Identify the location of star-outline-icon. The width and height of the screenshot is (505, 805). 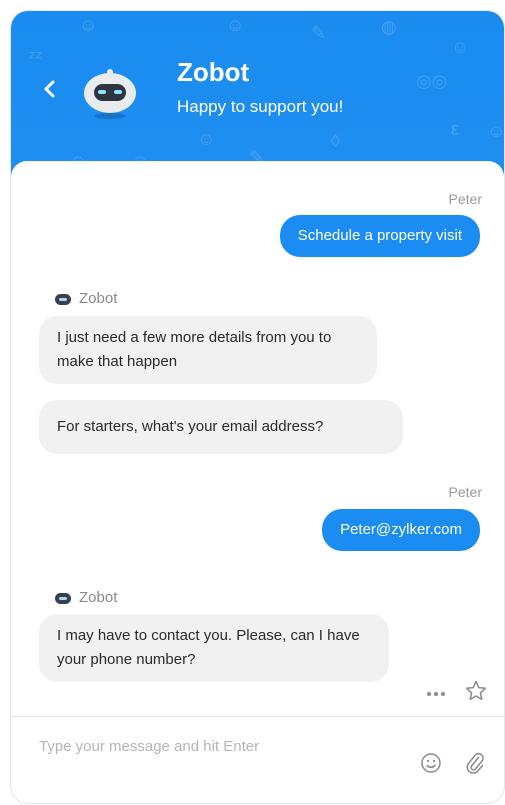
(476, 690).